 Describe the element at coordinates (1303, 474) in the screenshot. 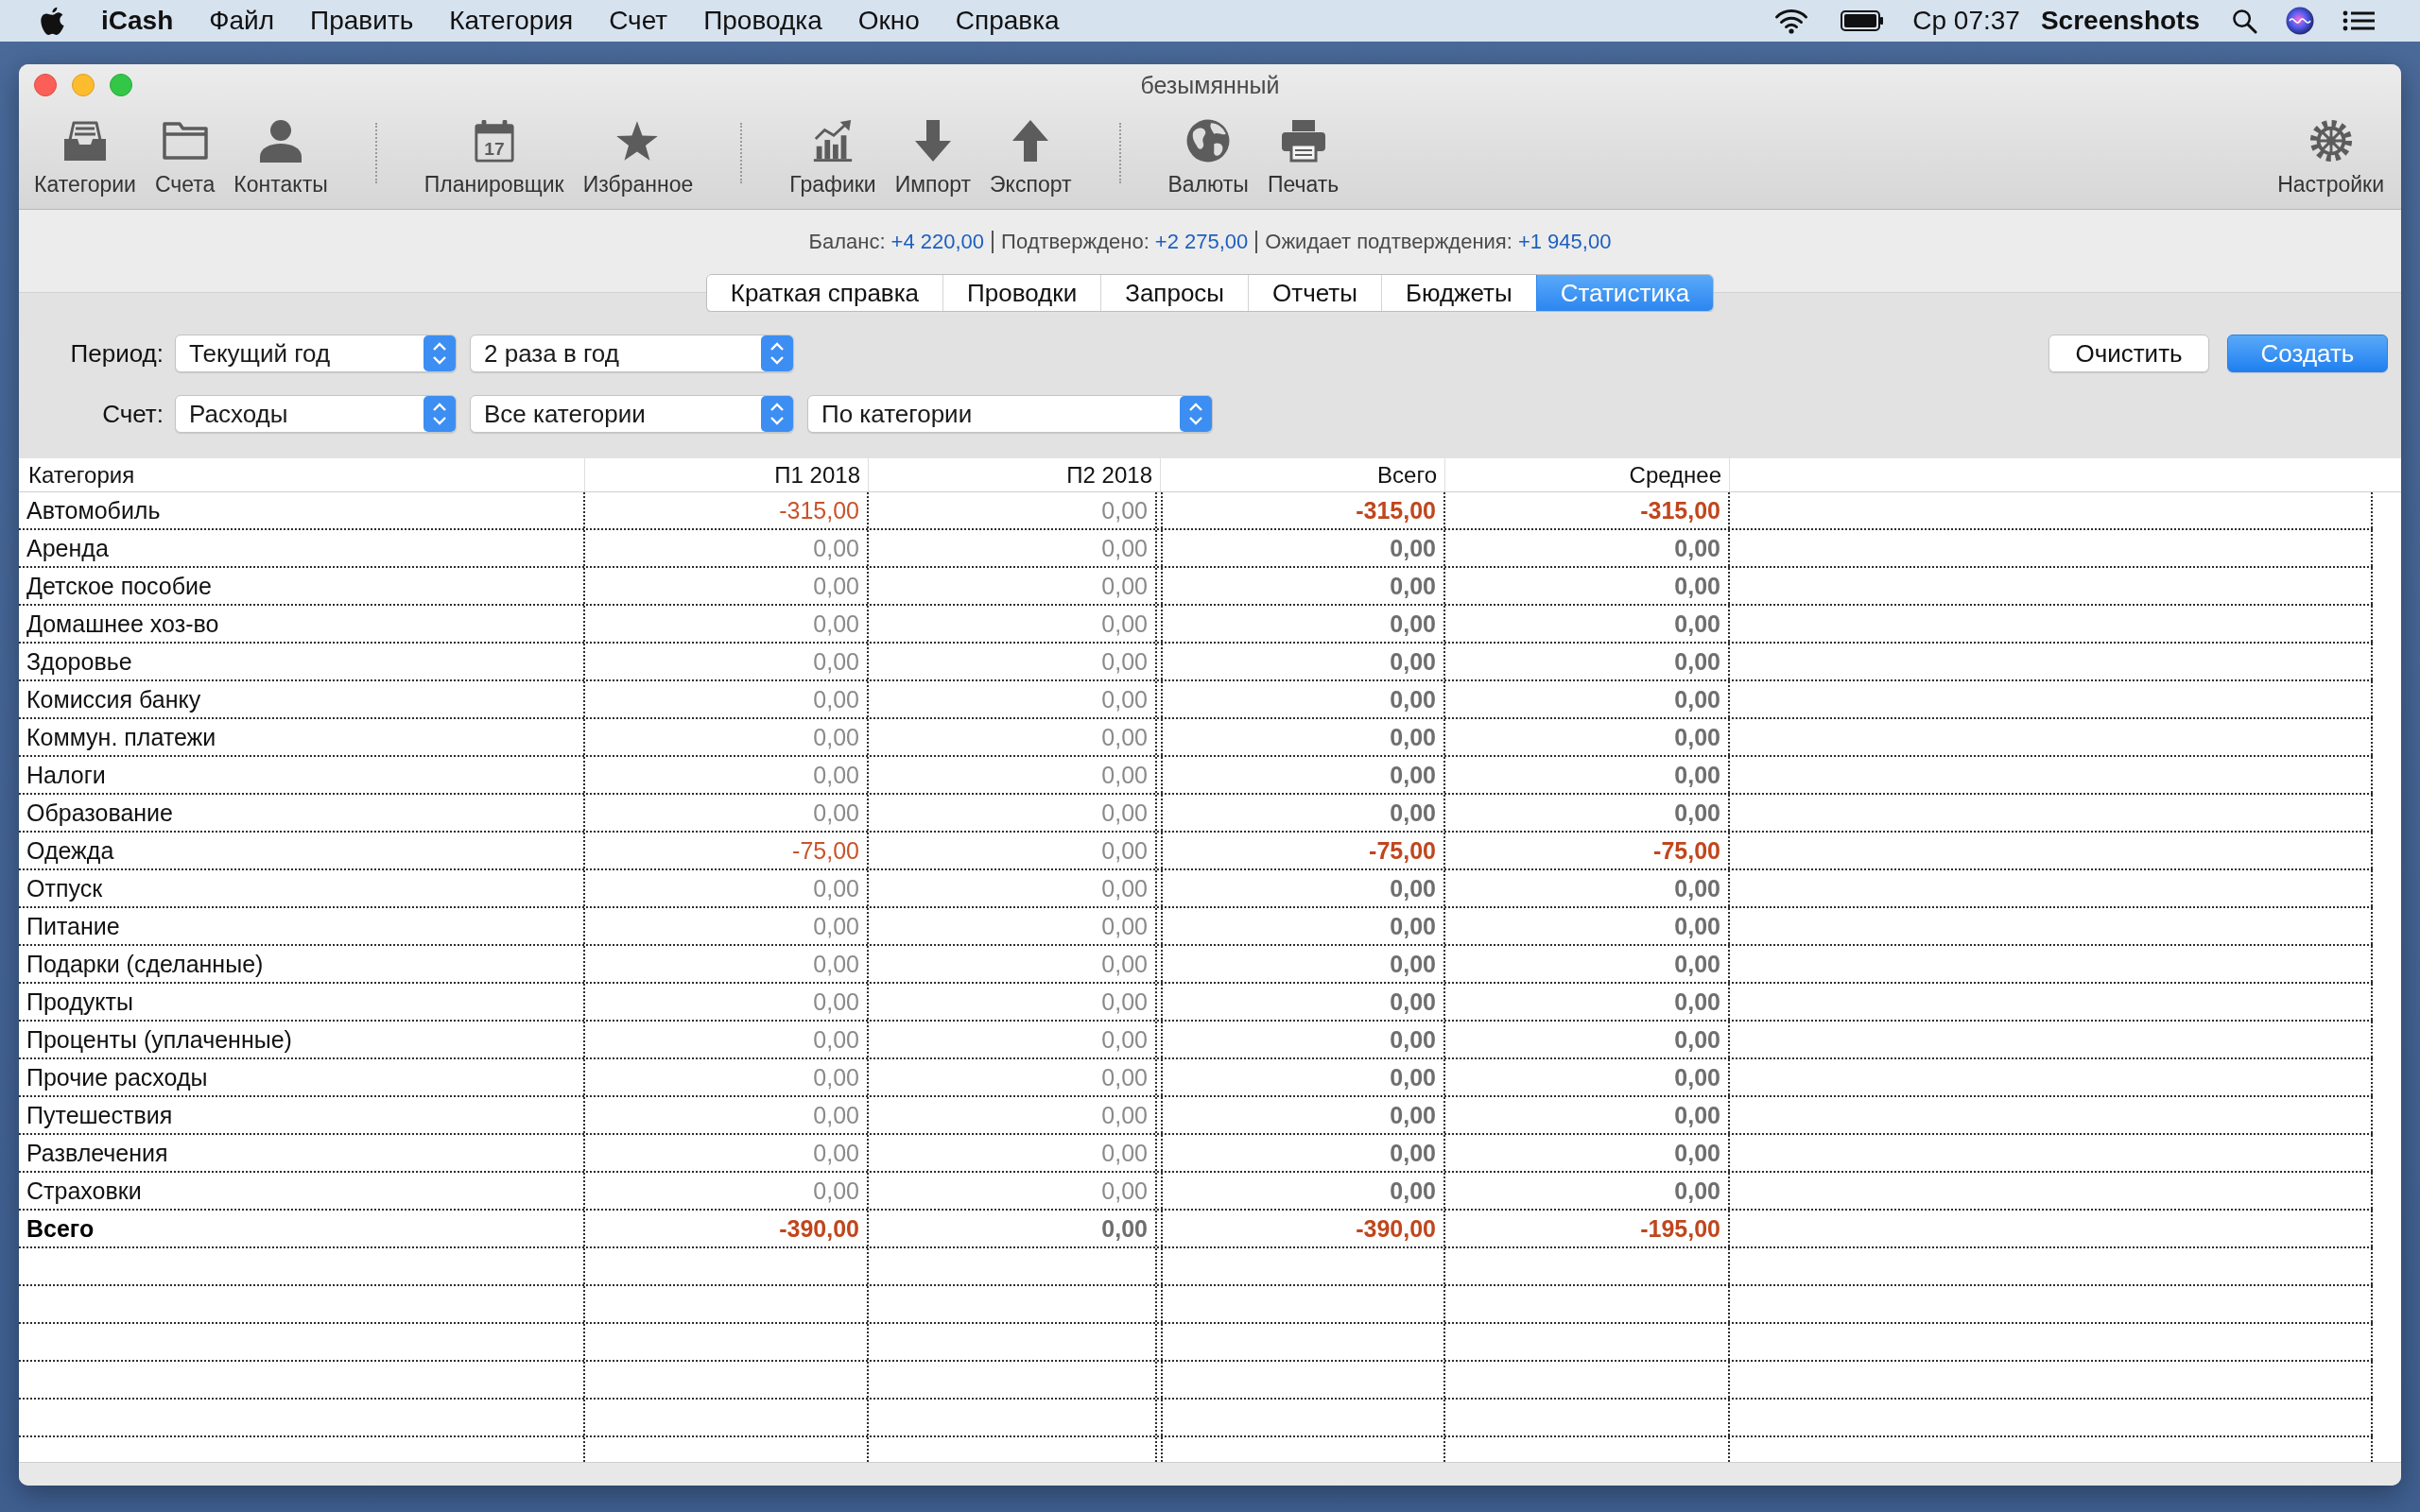

I see `column-header: Всего` at that location.